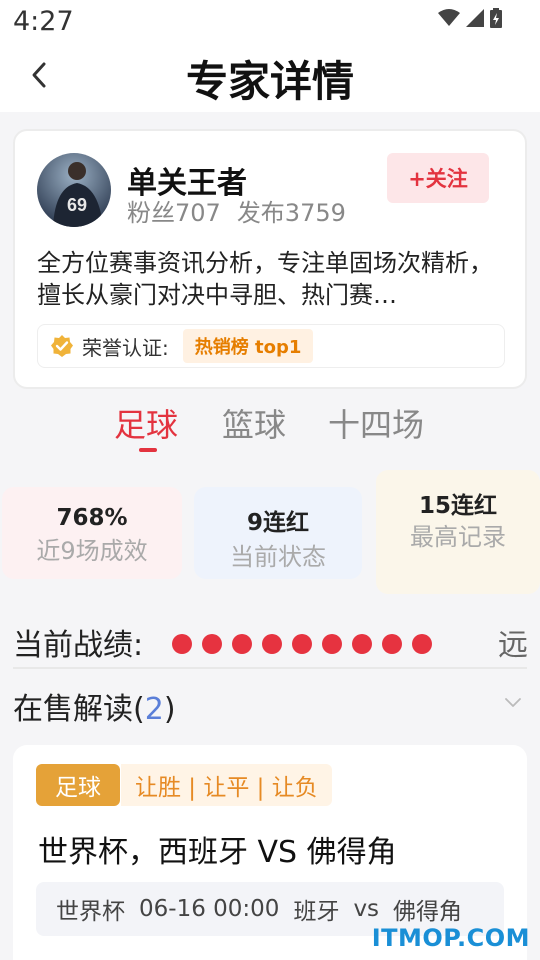 Image resolution: width=540 pixels, height=960 pixels. Describe the element at coordinates (146, 423) in the screenshot. I see `tab-football: 足球` at that location.